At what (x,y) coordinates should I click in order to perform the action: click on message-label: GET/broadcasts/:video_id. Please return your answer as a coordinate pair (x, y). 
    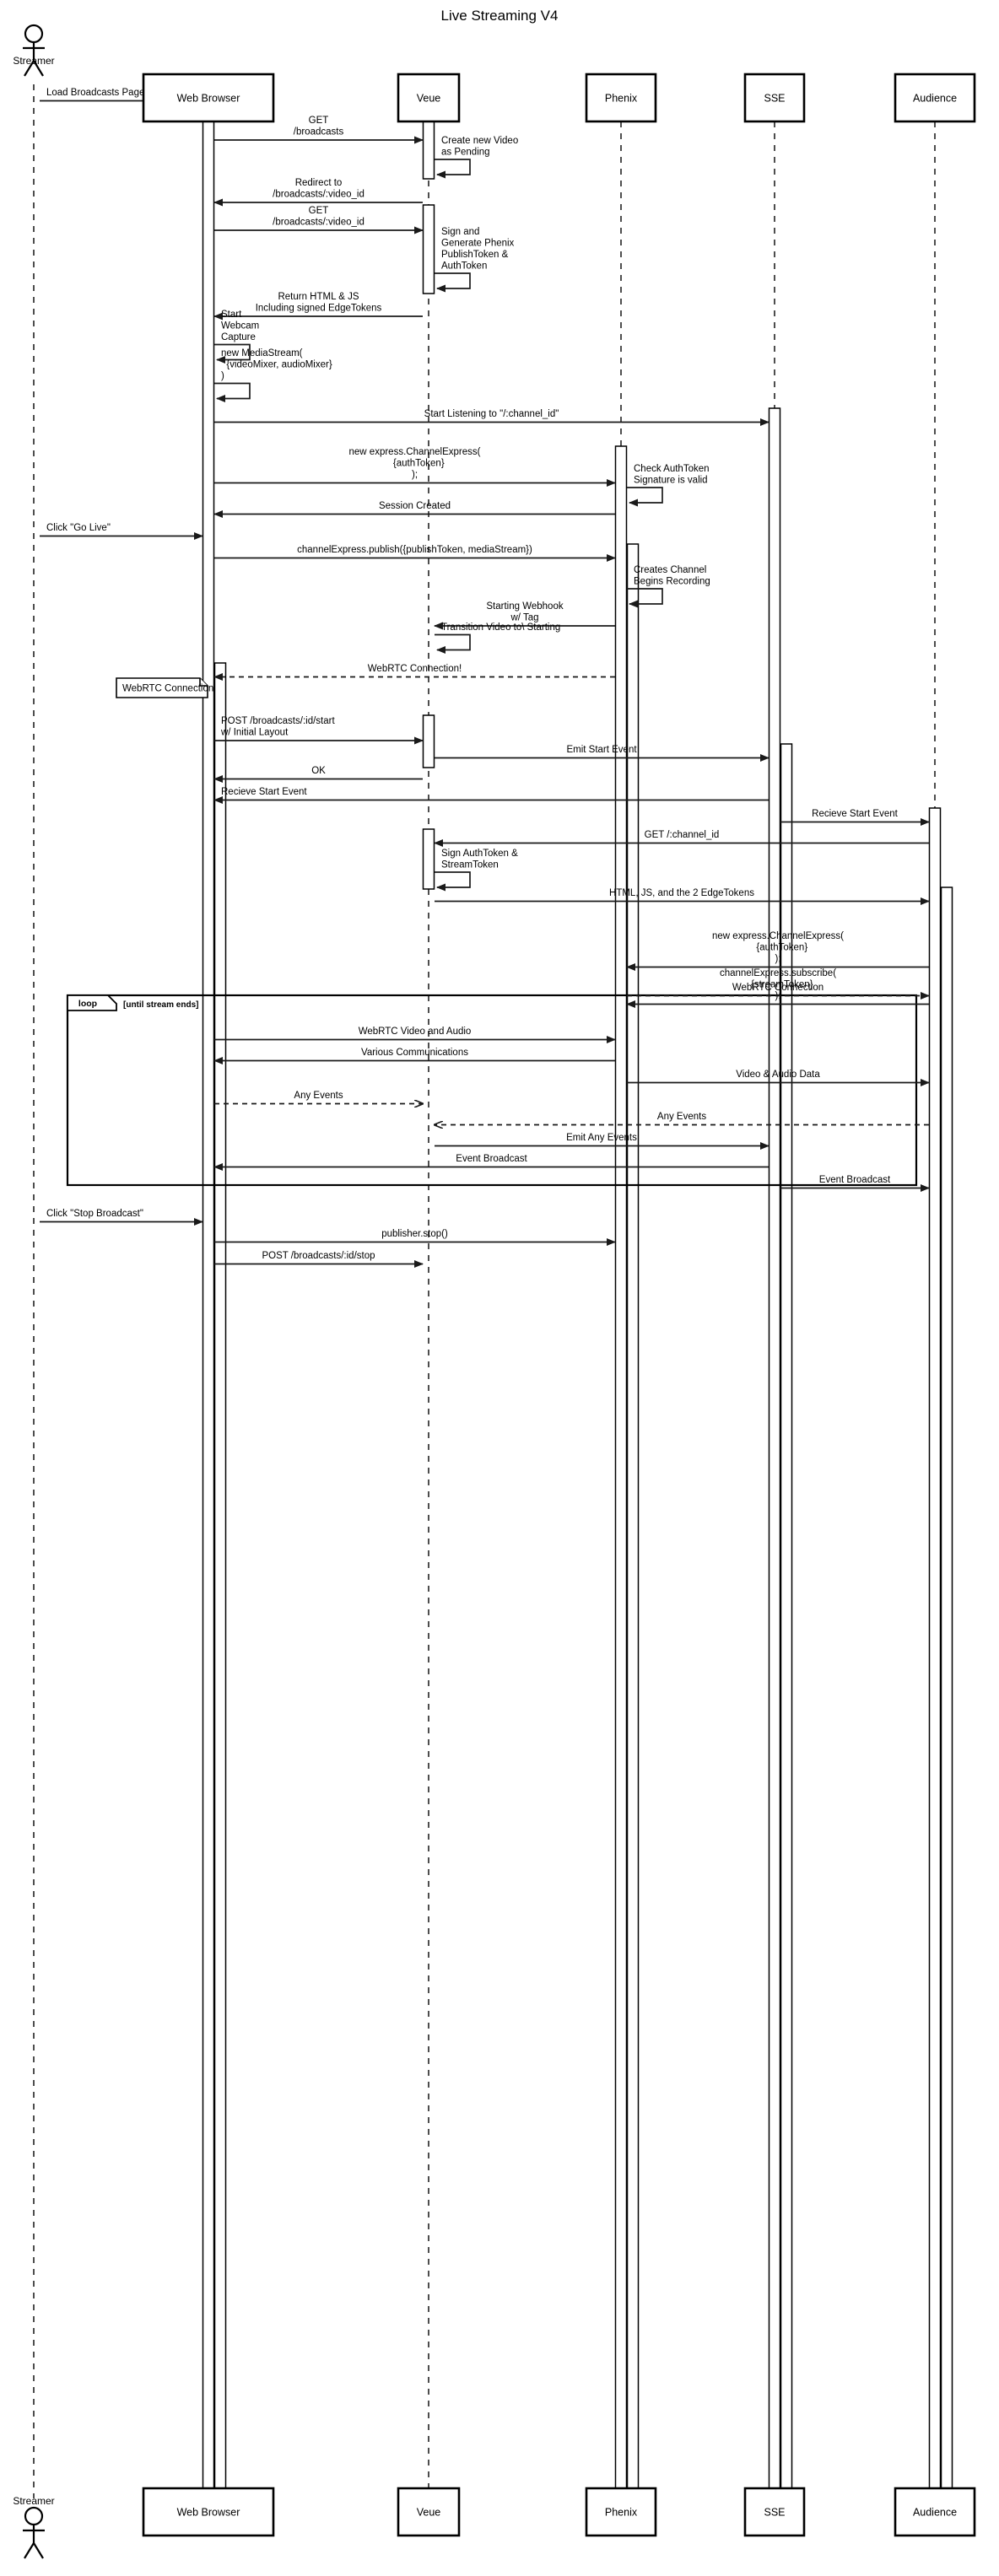
    Looking at the image, I should click on (318, 217).